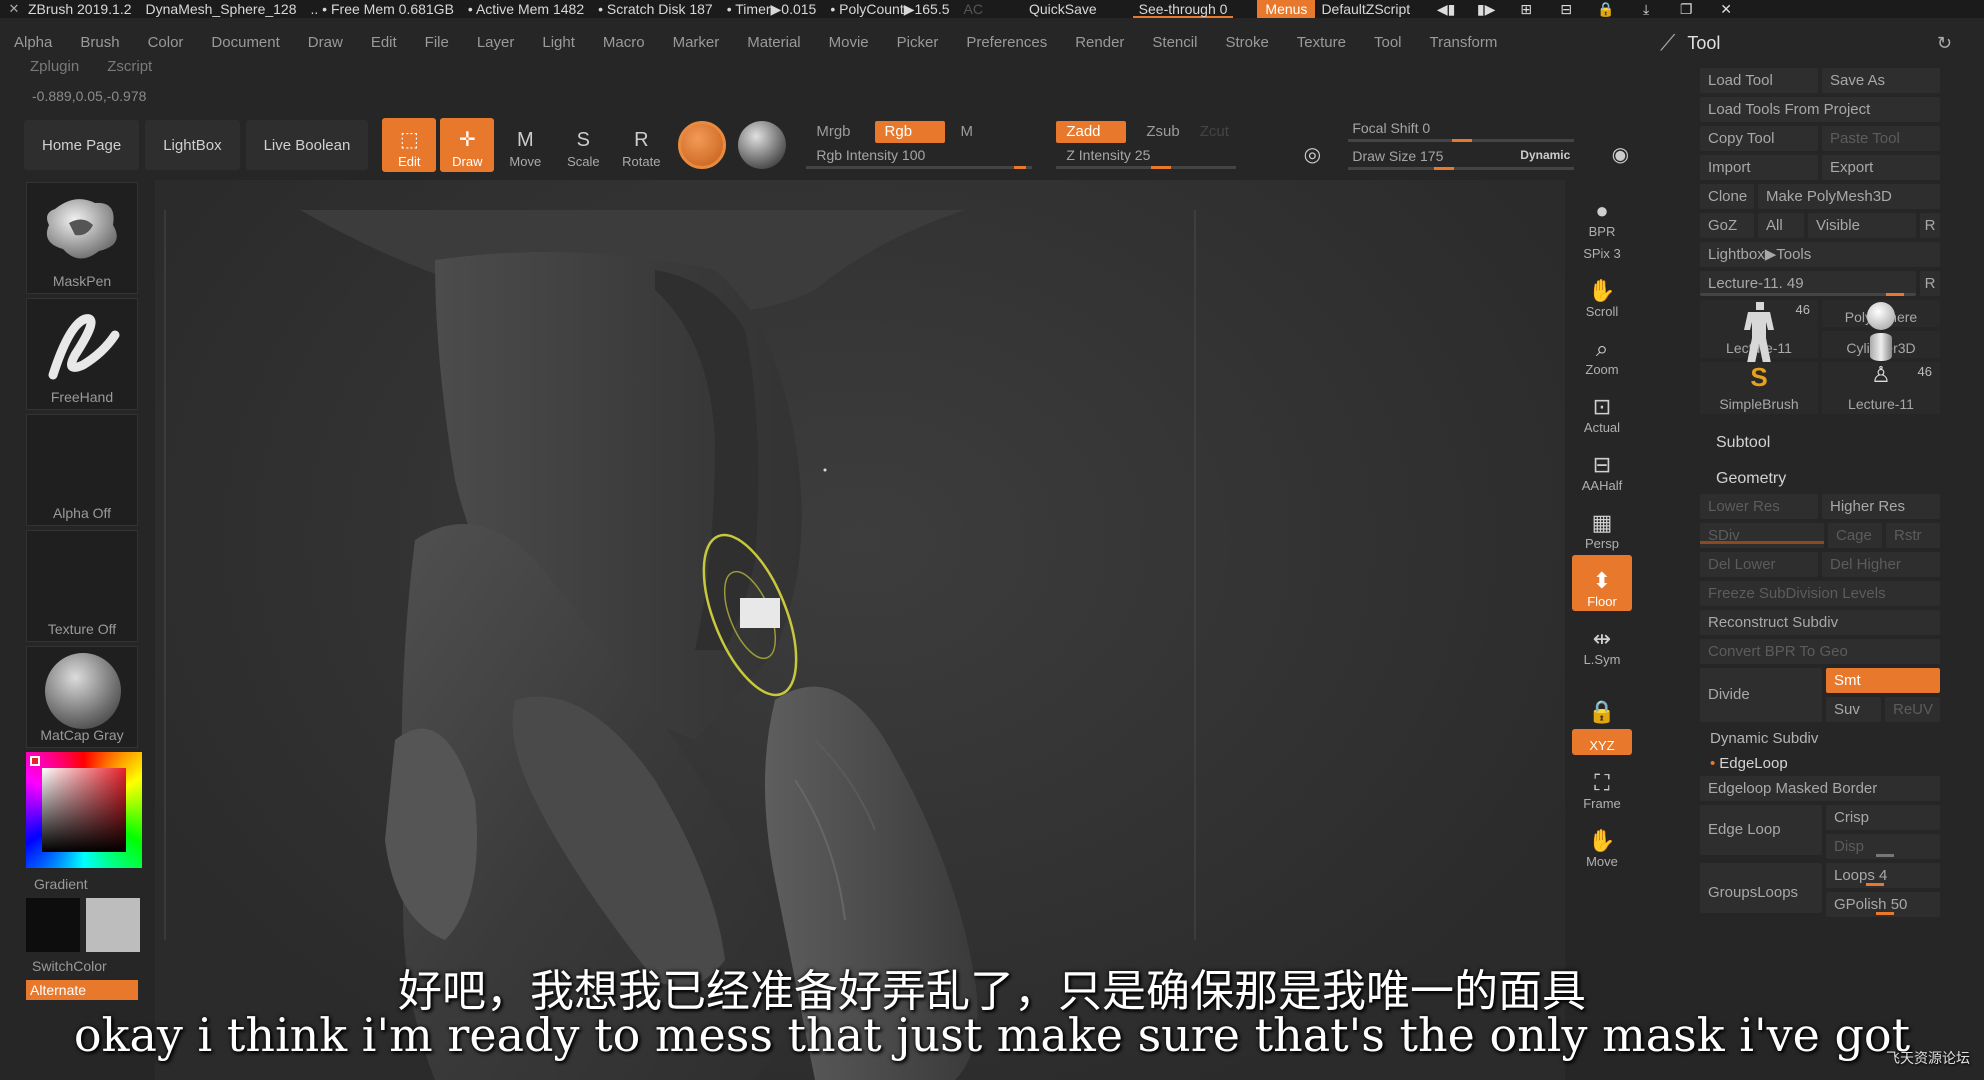 The width and height of the screenshot is (1984, 1080). What do you see at coordinates (1759, 334) in the screenshot?
I see `tool-thumb-lecture-11: 46 Lecture-11` at bounding box center [1759, 334].